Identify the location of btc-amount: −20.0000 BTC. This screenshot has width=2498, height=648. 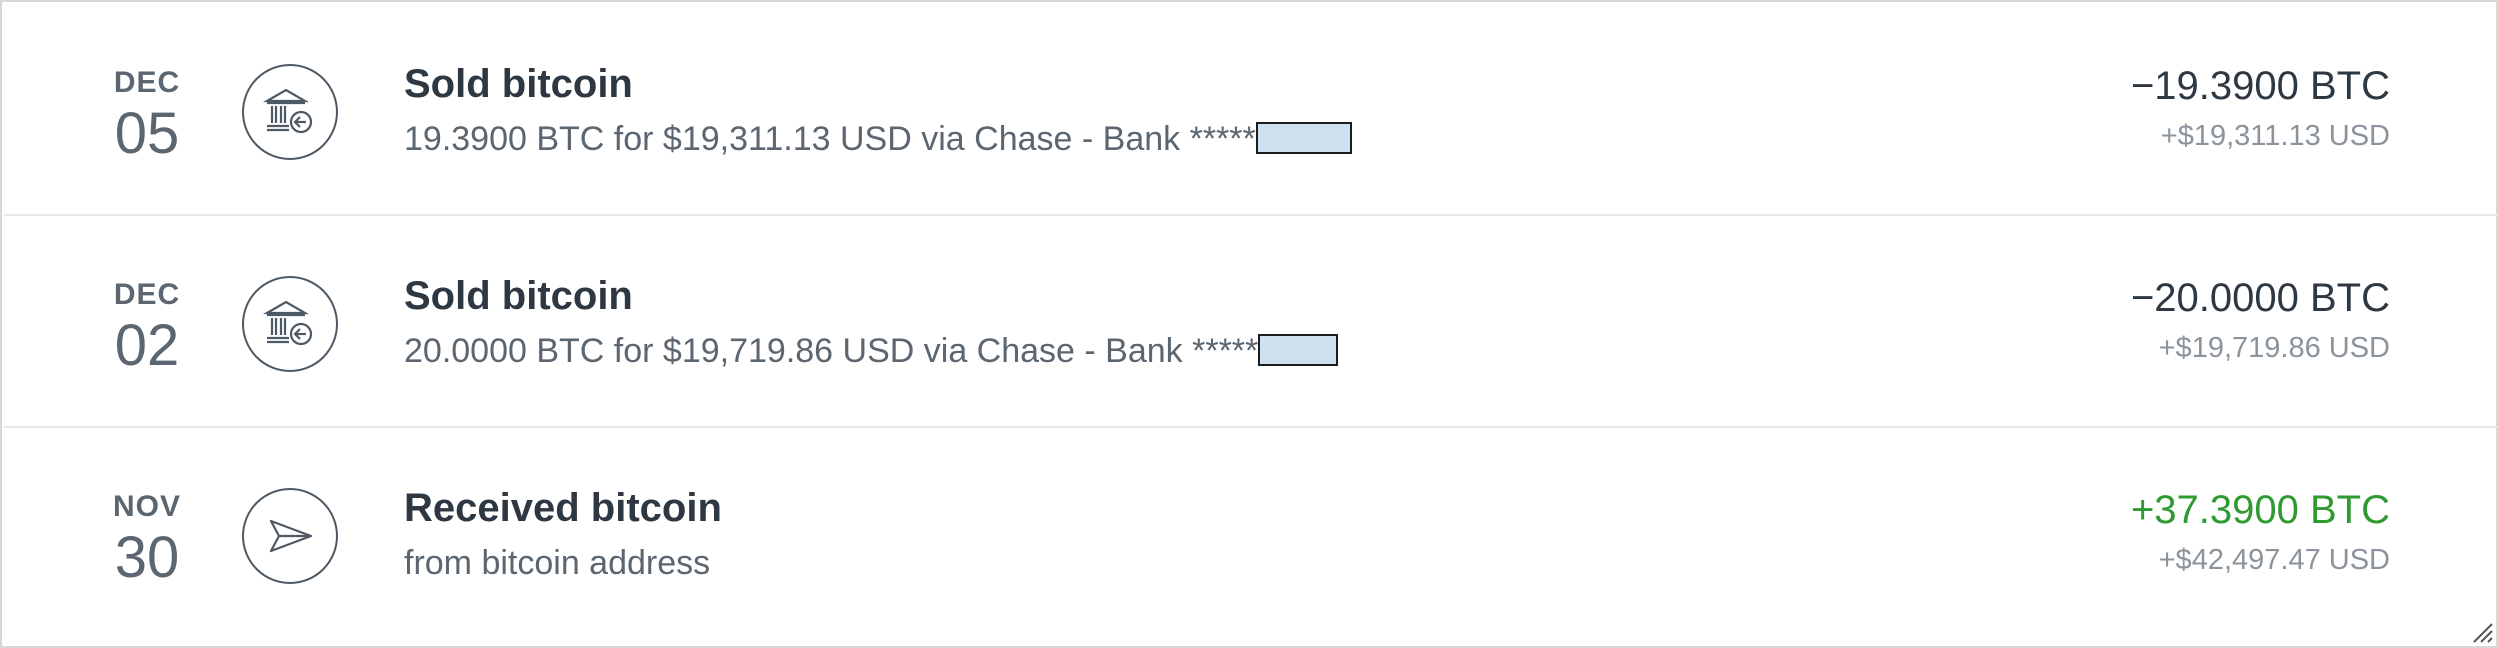
(2260, 298).